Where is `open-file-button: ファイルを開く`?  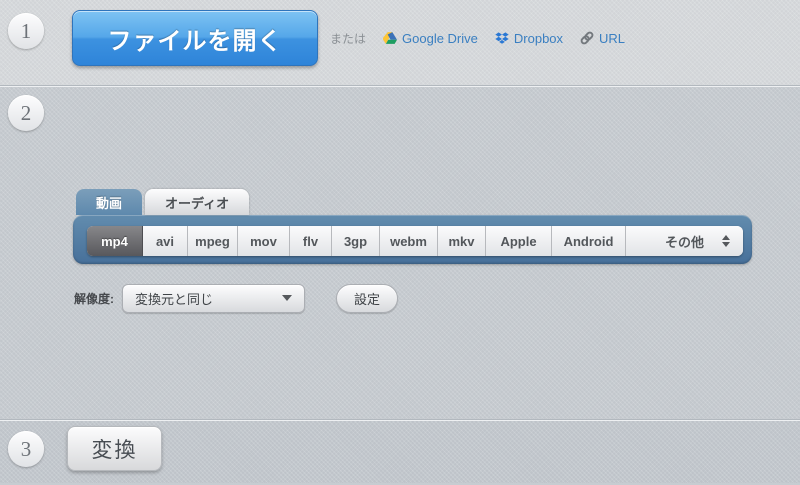
open-file-button: ファイルを開く is located at coordinates (195, 38).